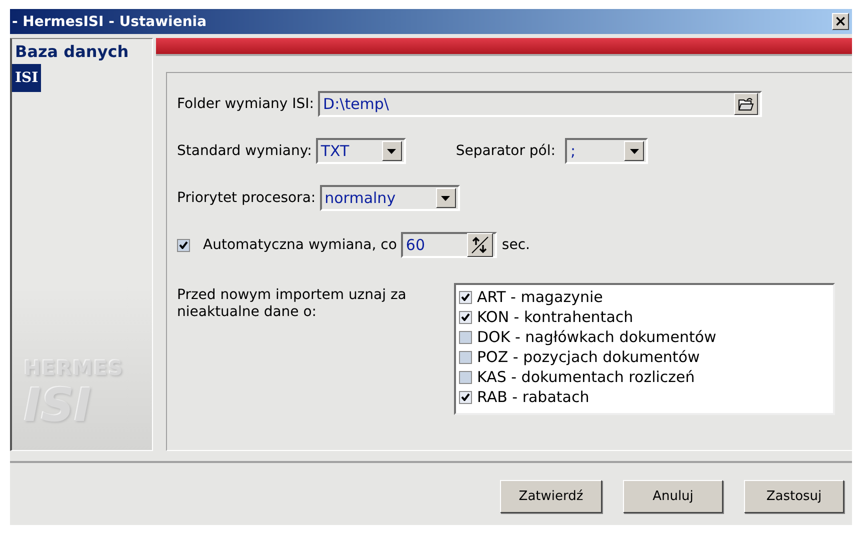  Describe the element at coordinates (506, 151) in the screenshot. I see `field-label: Separator pól:` at that location.